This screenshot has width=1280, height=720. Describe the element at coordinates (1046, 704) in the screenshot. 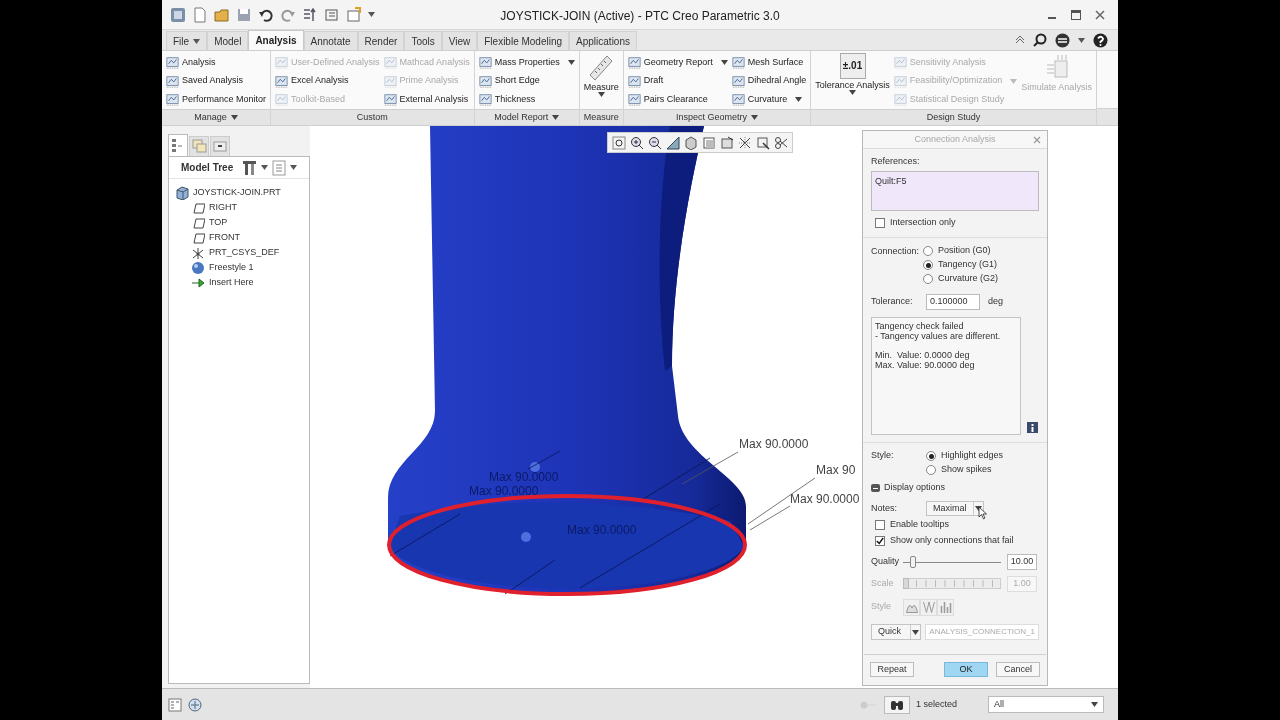

I see `filter-dropdown: All` at that location.